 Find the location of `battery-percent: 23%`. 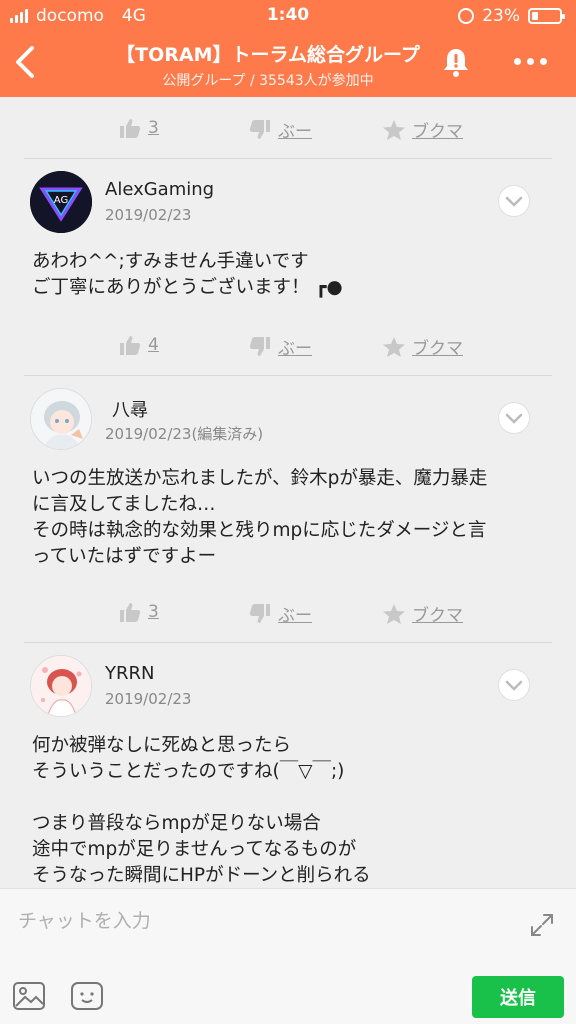

battery-percent: 23% is located at coordinates (501, 16).